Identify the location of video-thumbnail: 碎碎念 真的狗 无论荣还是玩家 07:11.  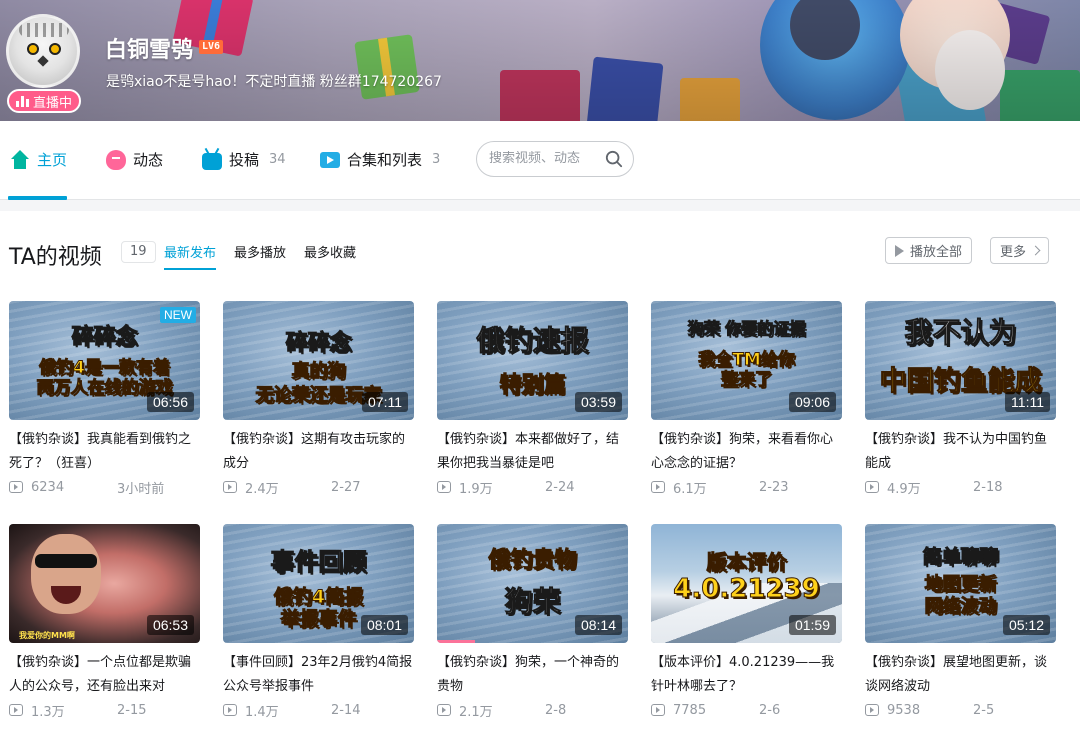
(318, 360).